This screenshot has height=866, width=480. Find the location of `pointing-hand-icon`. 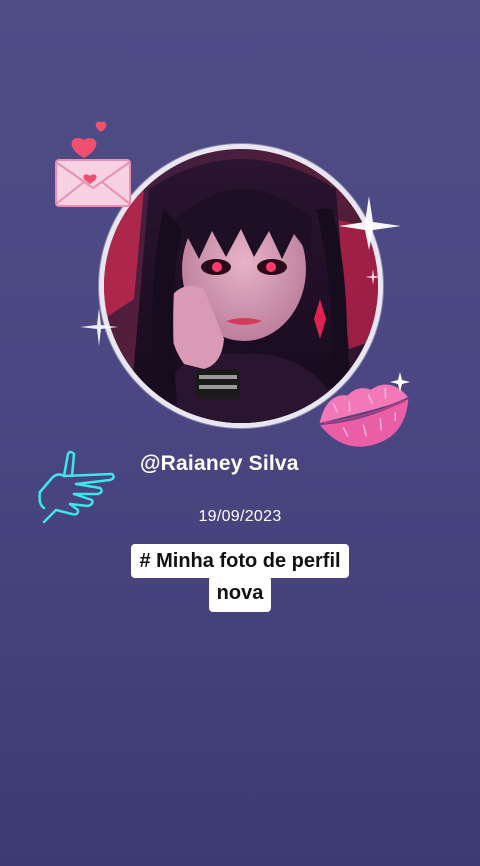

pointing-hand-icon is located at coordinates (76, 487).